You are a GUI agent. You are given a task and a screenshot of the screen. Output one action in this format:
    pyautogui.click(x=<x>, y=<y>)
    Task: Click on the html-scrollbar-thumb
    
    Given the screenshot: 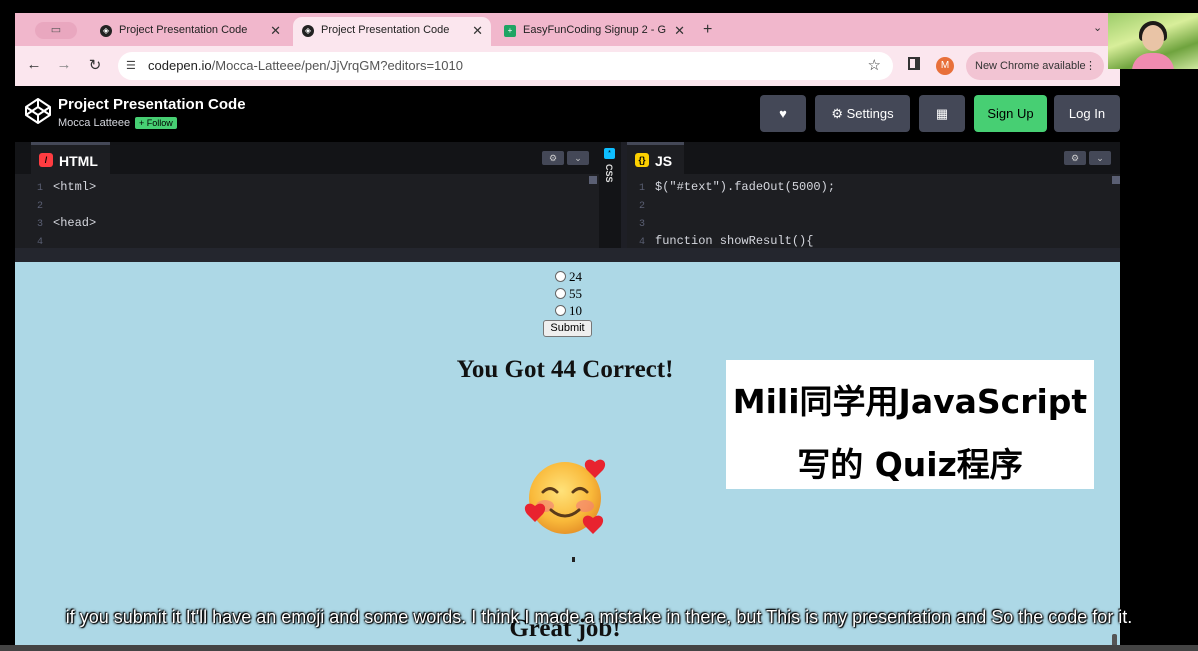 What is the action you would take?
    pyautogui.click(x=593, y=180)
    